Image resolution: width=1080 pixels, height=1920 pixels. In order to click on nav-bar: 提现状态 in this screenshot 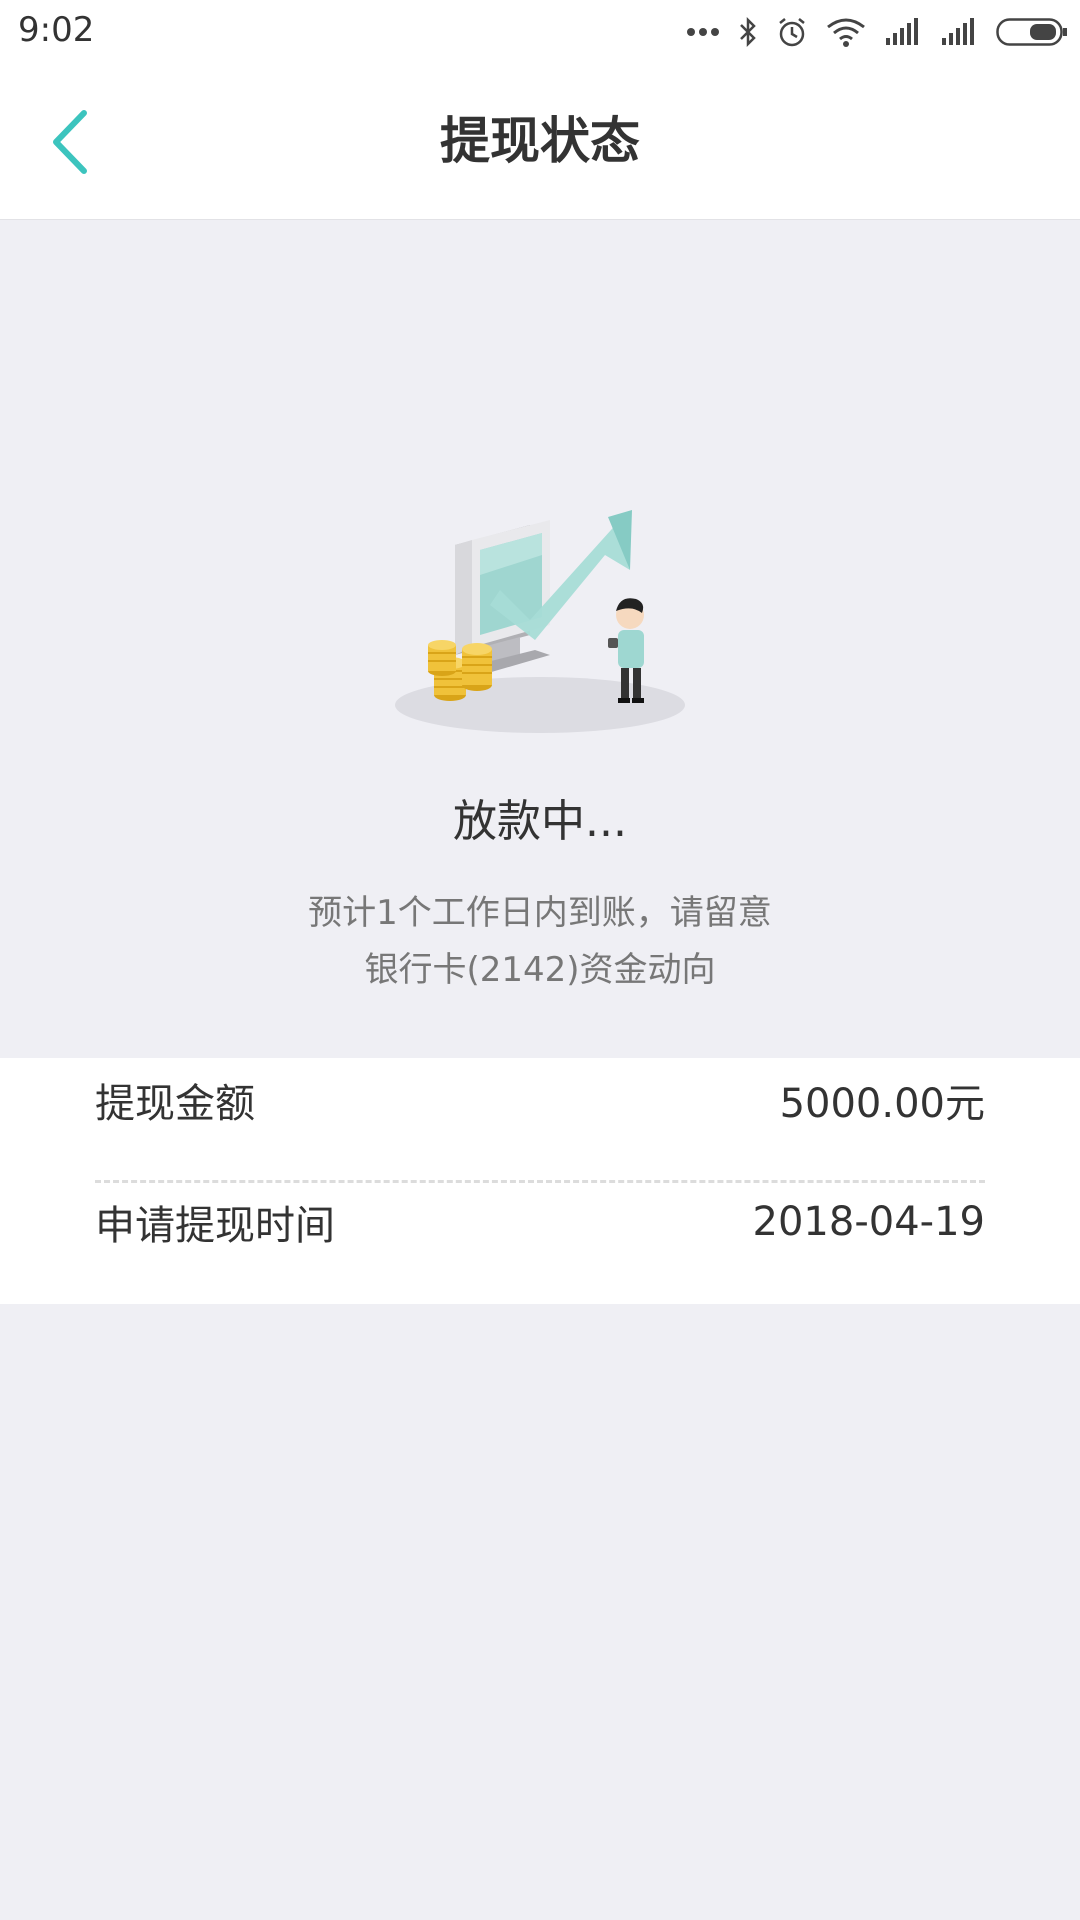, I will do `click(540, 142)`.